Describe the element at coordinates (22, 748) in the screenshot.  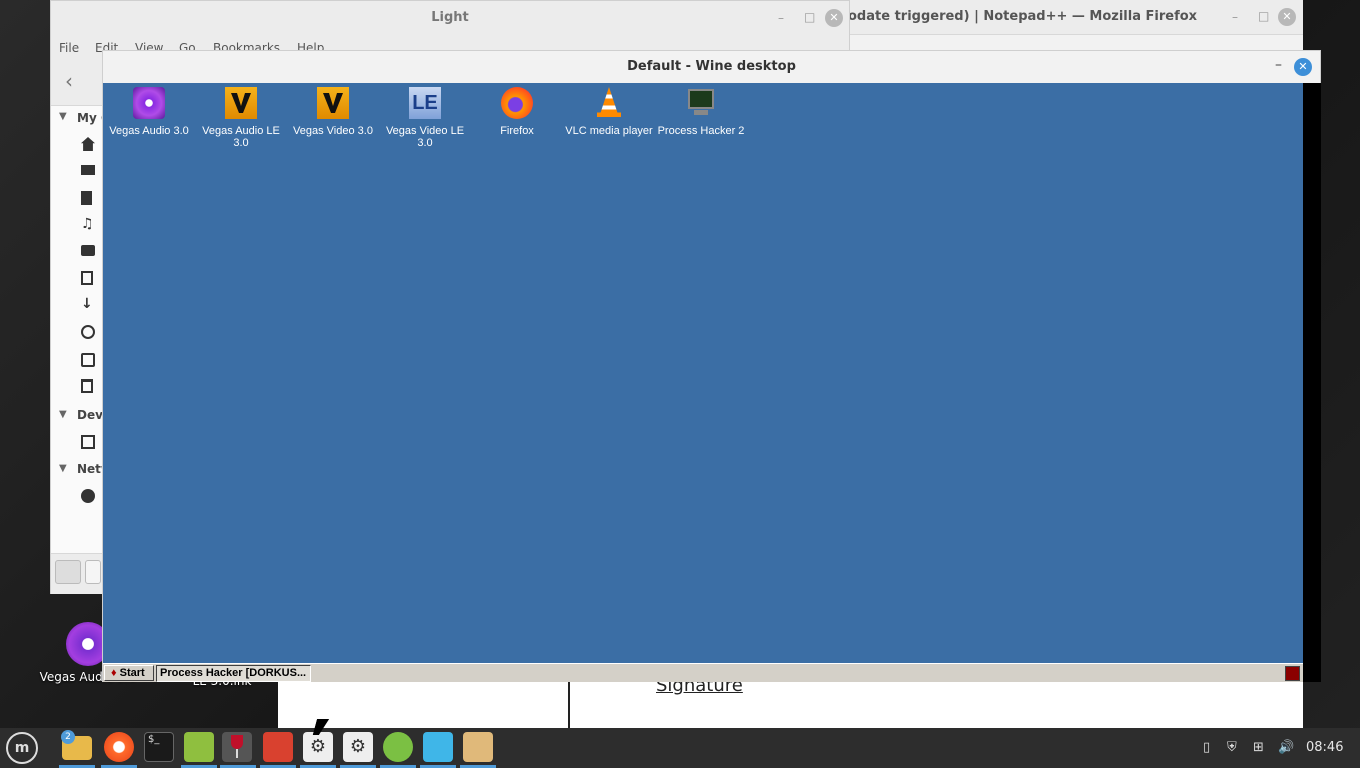
I see `mint-menu-icon: m` at that location.